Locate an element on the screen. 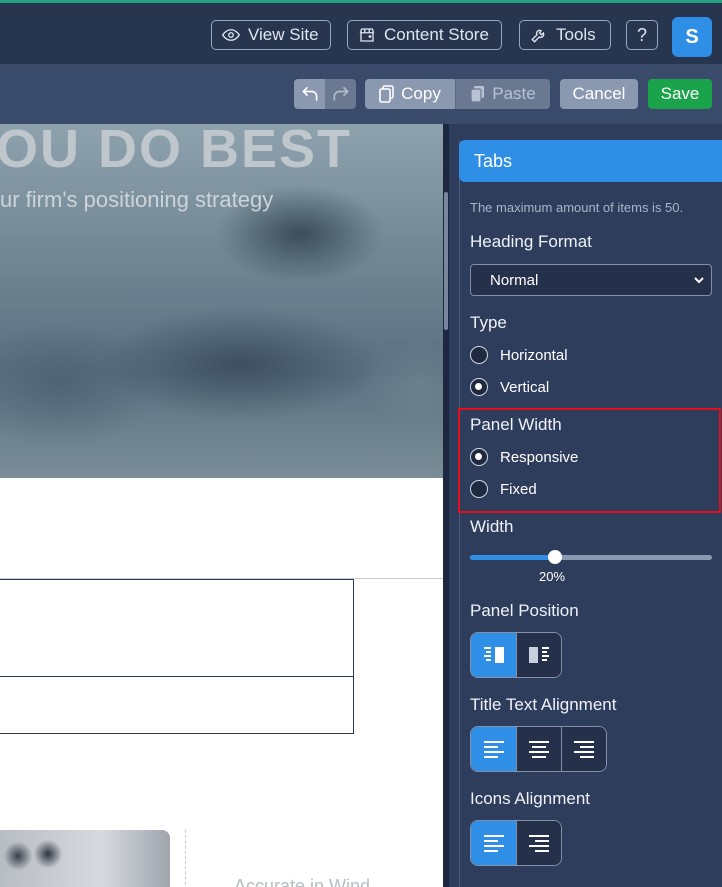 This screenshot has width=722, height=887. icons-align-left-button is located at coordinates (493, 843).